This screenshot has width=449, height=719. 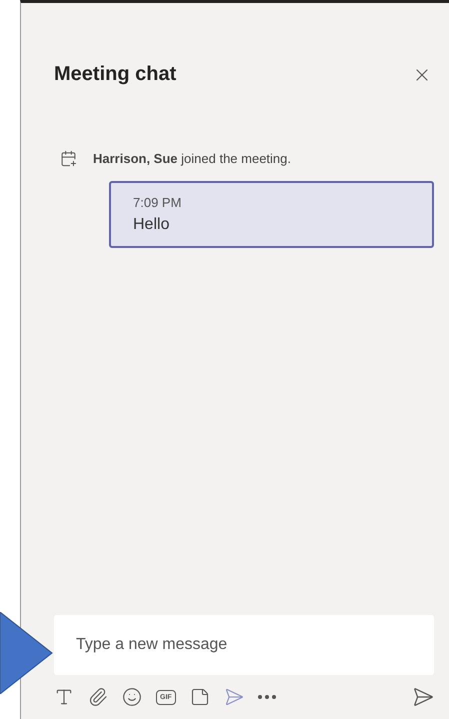 I want to click on panel-title: Meeting chat, so click(x=115, y=74).